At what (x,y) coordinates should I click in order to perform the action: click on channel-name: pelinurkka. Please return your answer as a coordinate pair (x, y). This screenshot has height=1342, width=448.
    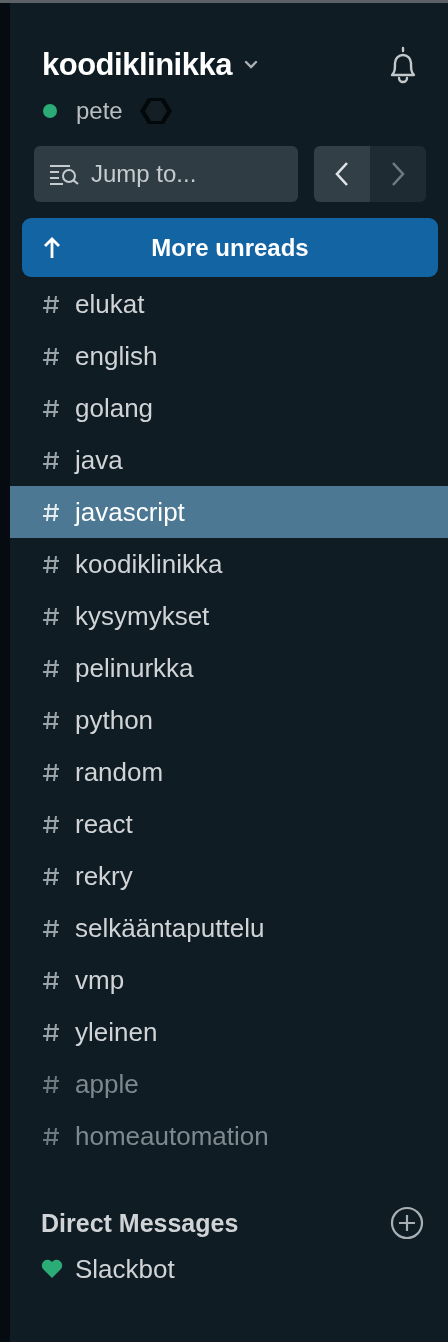
    Looking at the image, I should click on (134, 668).